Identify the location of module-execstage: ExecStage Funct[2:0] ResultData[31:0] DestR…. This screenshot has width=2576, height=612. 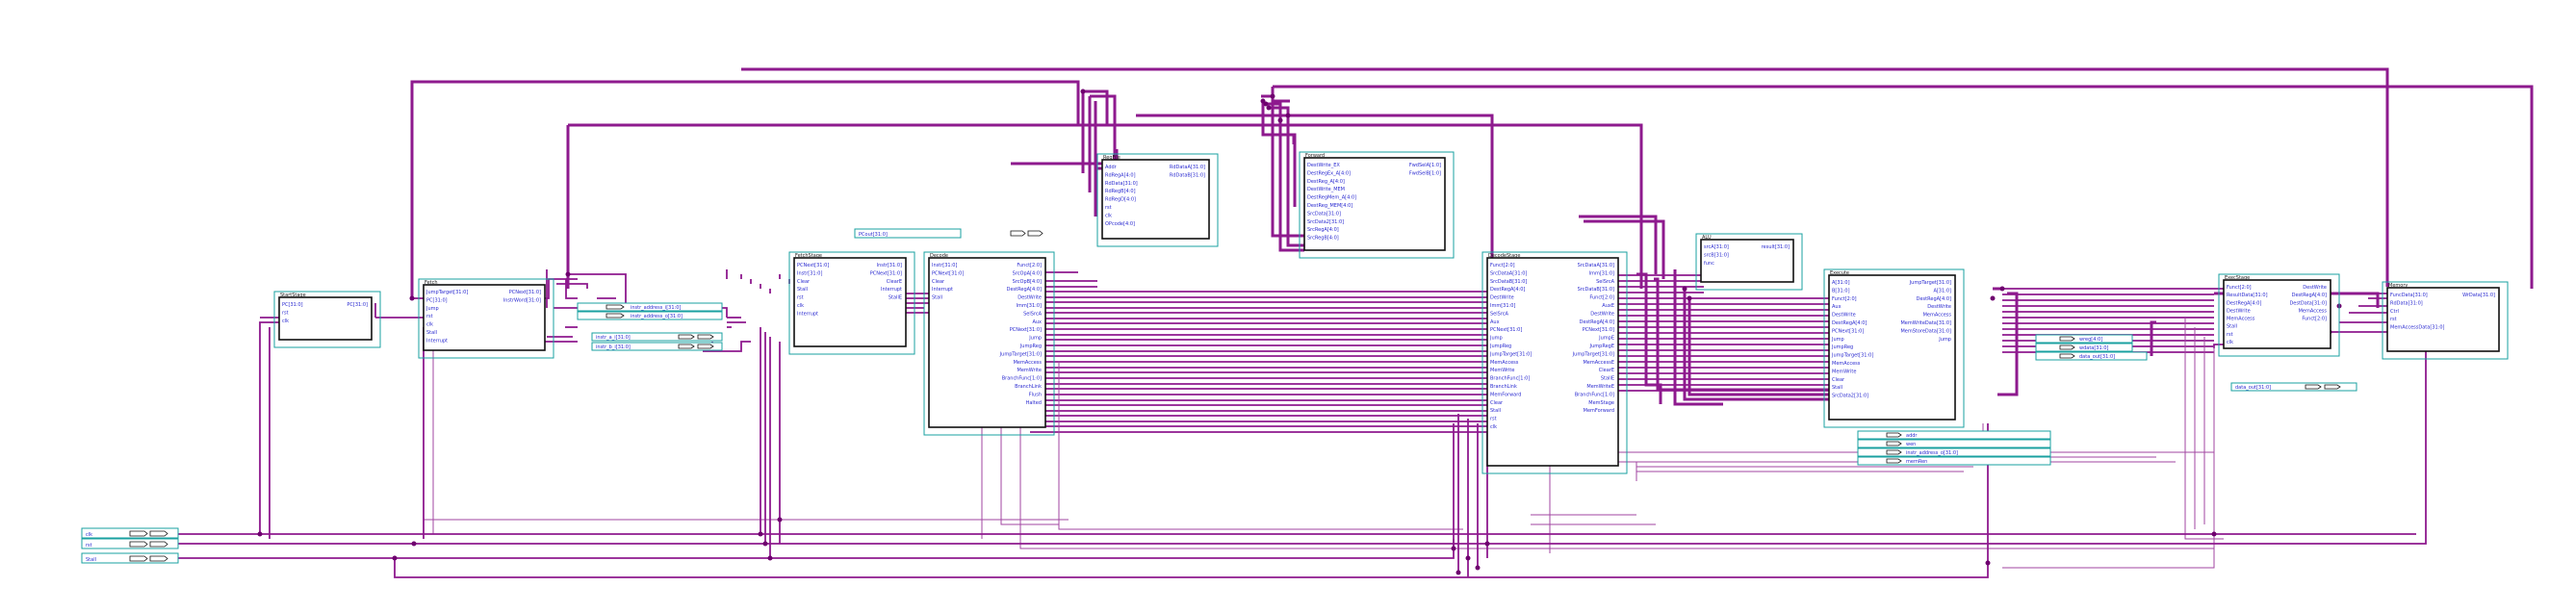
(2279, 315).